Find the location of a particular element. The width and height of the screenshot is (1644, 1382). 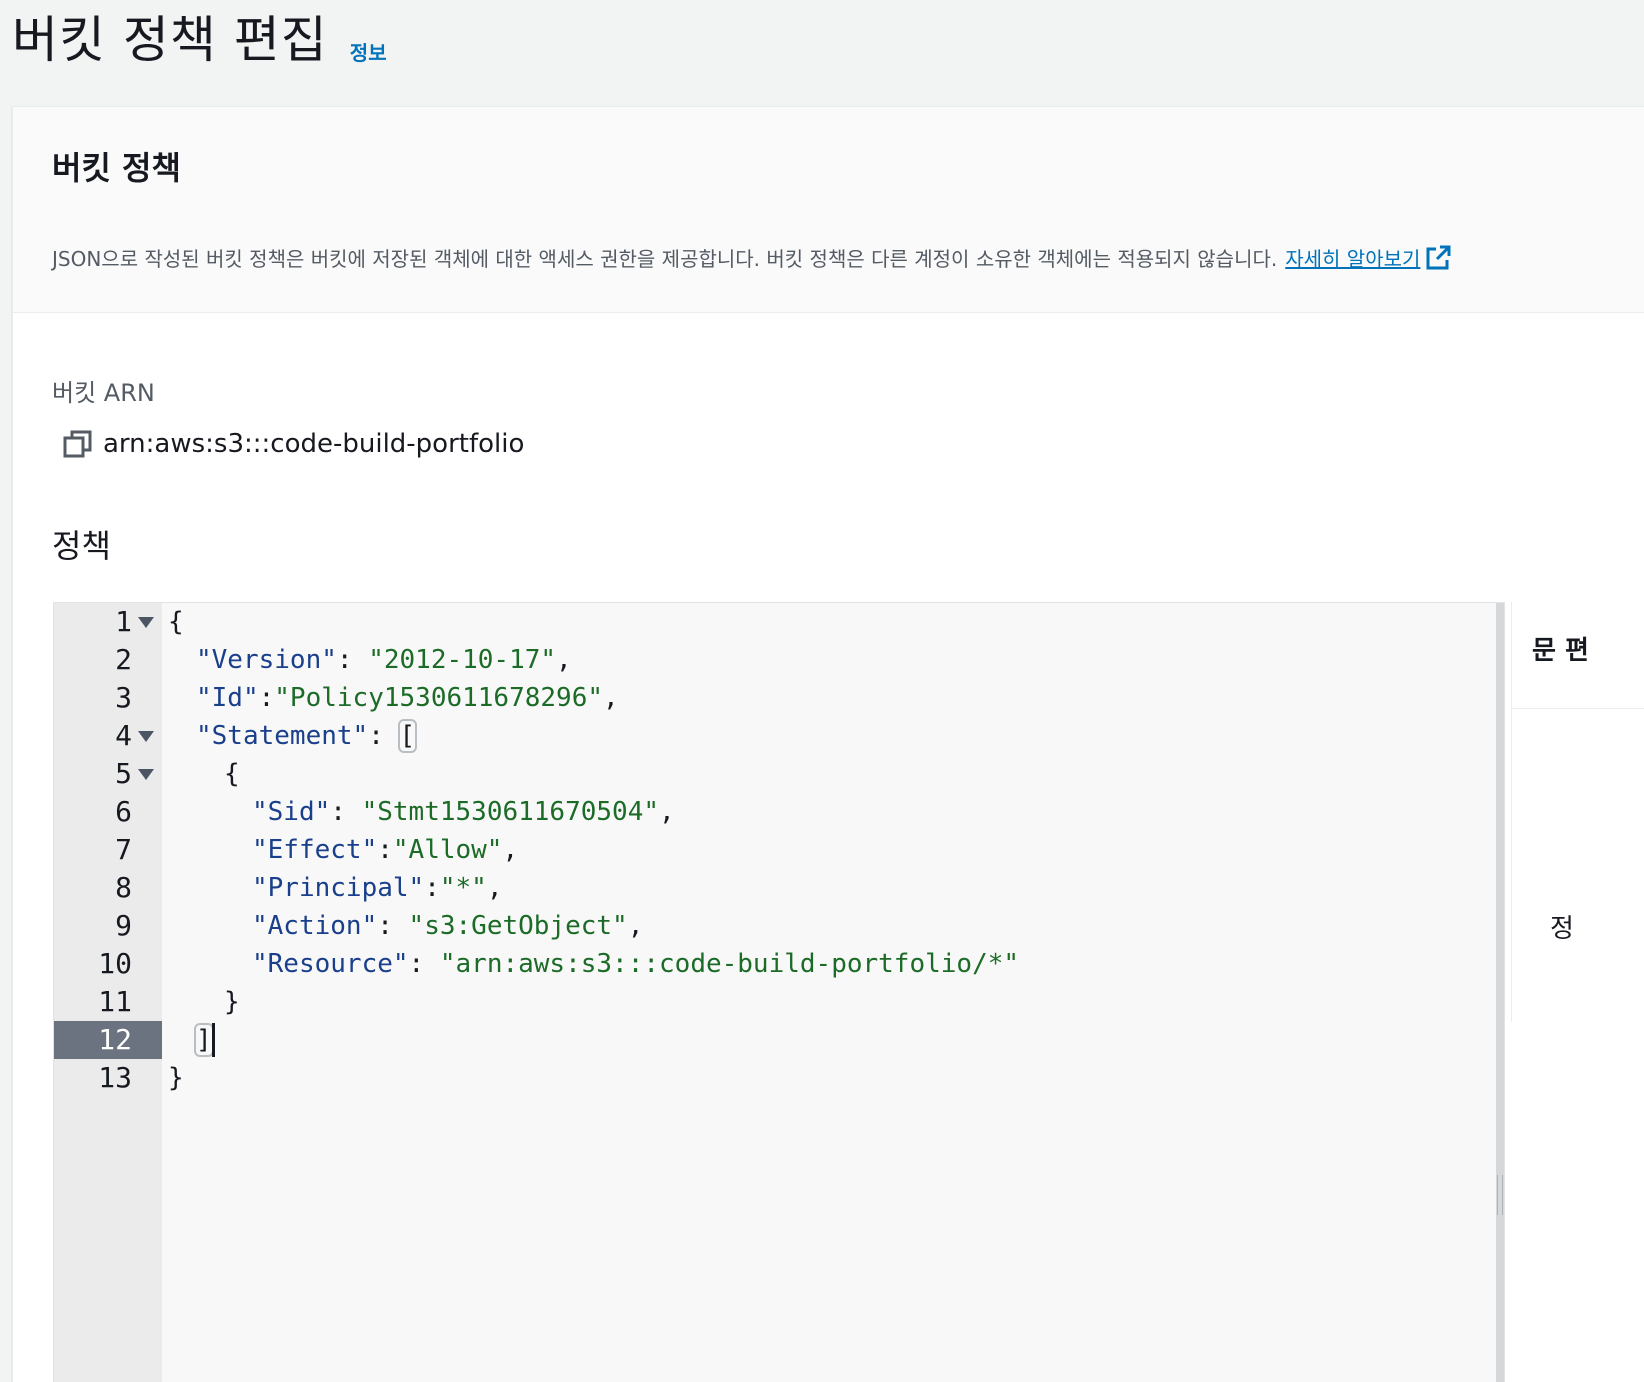

section-title: 버킷 정책 is located at coordinates (116, 168).